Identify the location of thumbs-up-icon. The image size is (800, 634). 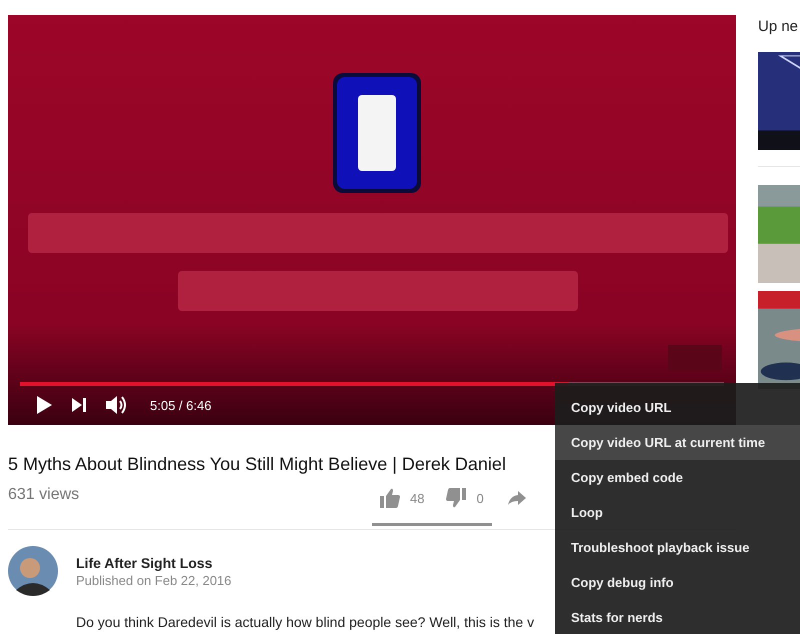
(390, 498).